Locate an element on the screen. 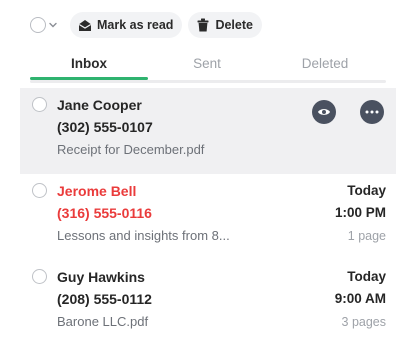 This screenshot has height=341, width=396. page-count: 1 page is located at coordinates (366, 236).